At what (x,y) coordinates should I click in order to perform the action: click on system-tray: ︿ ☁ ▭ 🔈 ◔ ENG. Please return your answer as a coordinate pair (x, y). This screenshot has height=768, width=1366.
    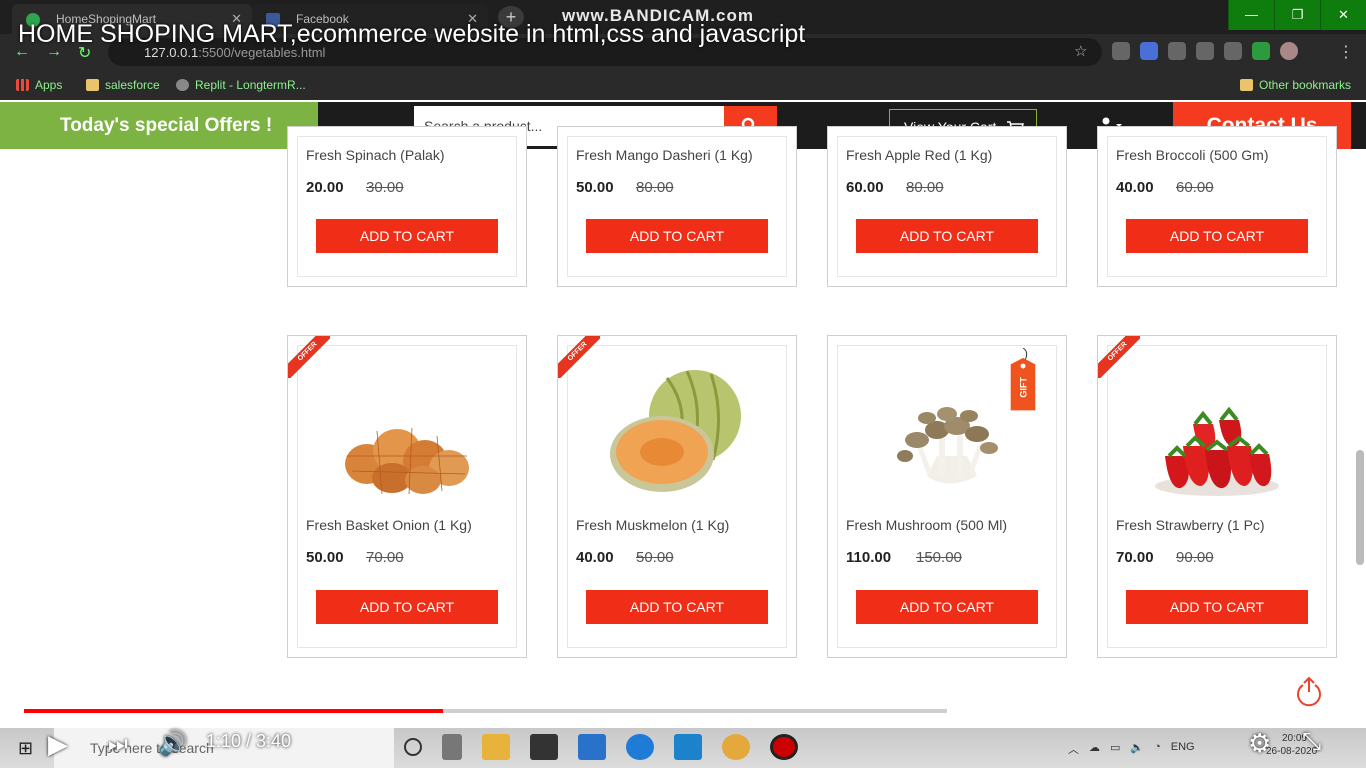
    Looking at the image, I should click on (1131, 749).